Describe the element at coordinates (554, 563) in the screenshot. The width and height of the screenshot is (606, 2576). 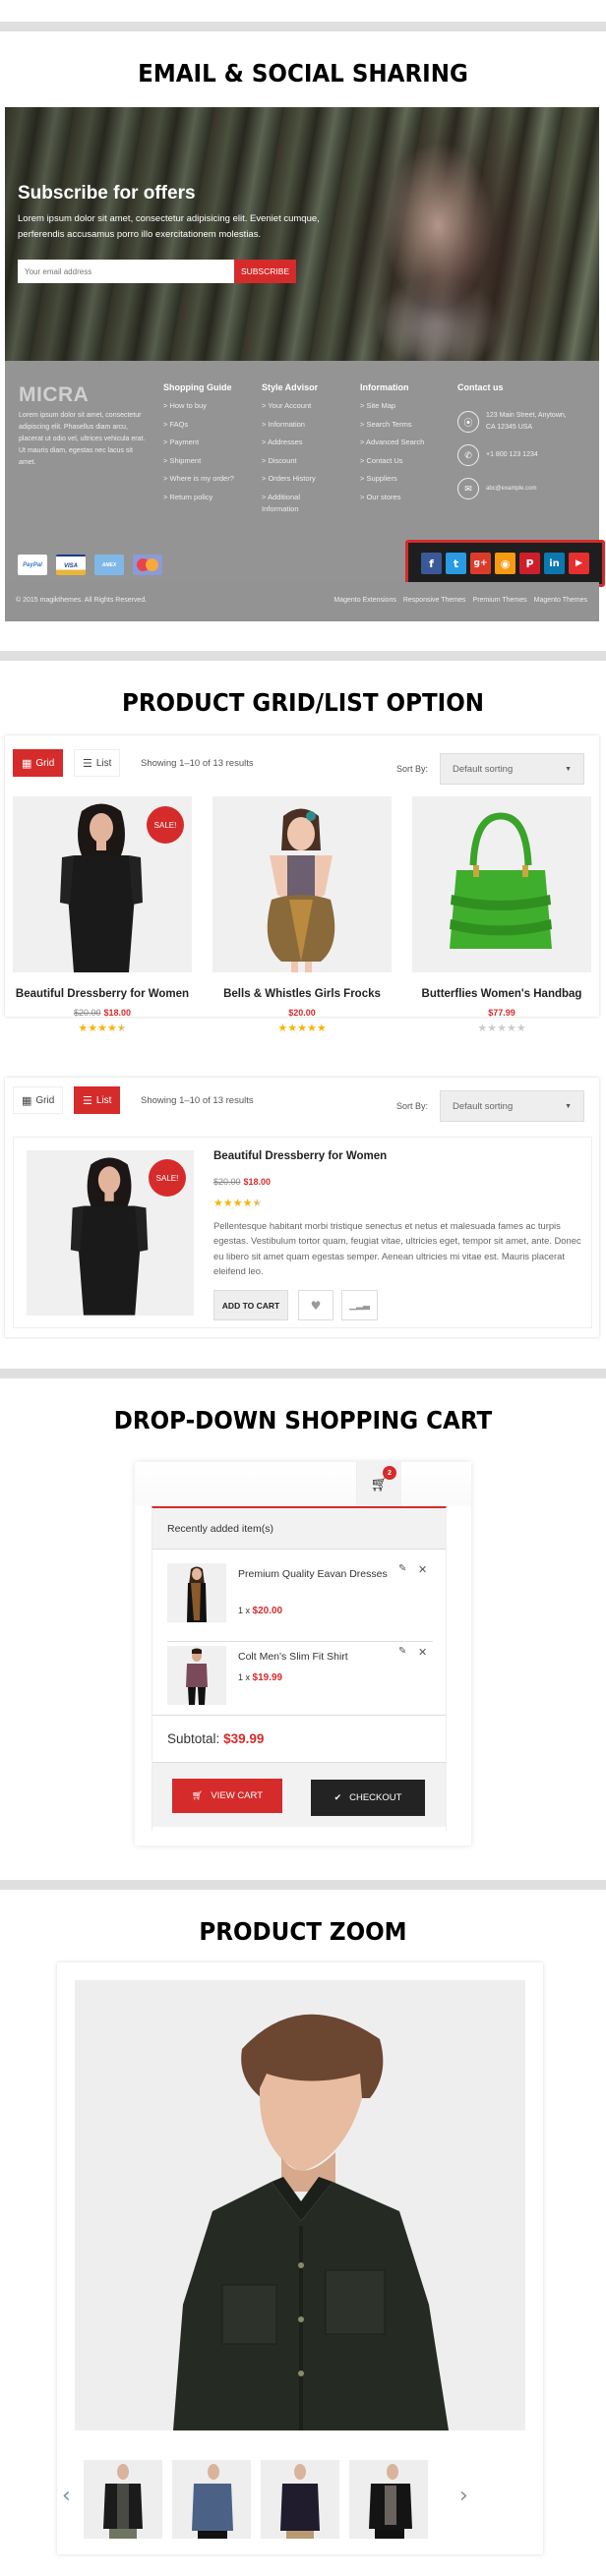
I see `linkedin-icon: in` at that location.